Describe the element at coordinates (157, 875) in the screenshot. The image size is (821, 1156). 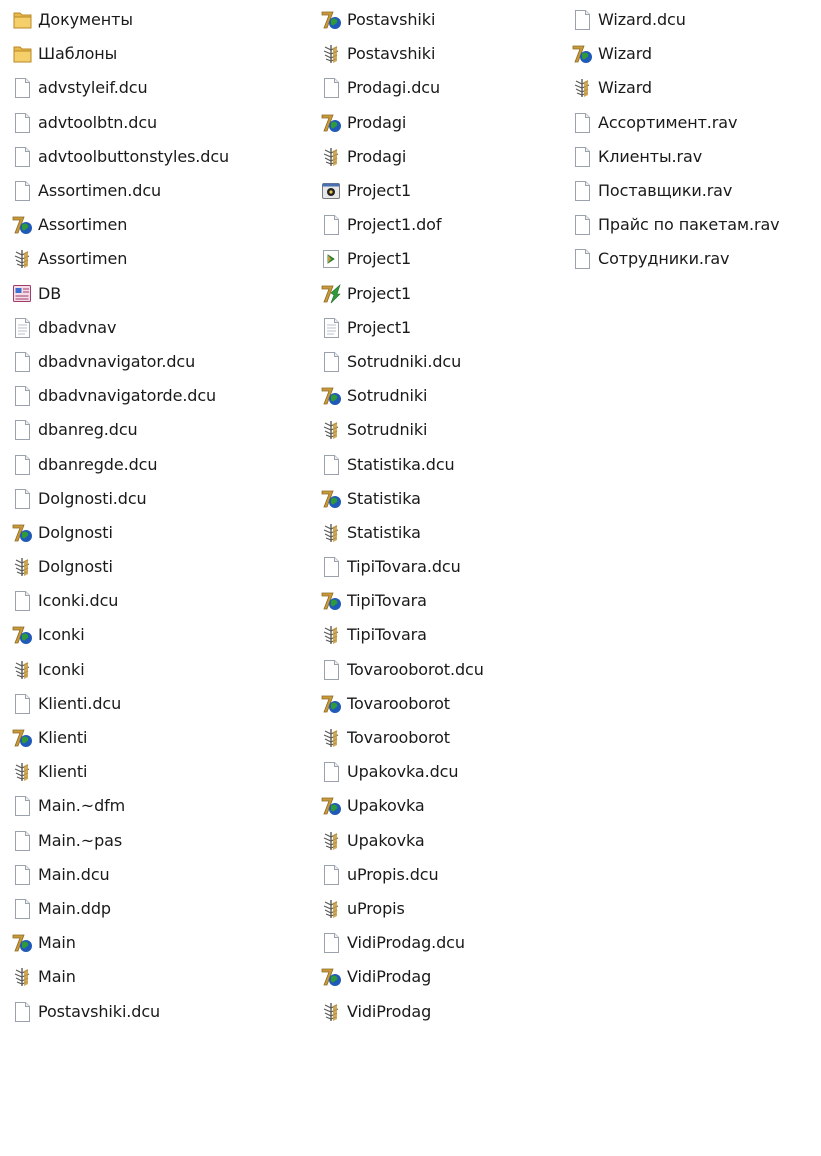
I see `file-item: Main.dcu` at that location.